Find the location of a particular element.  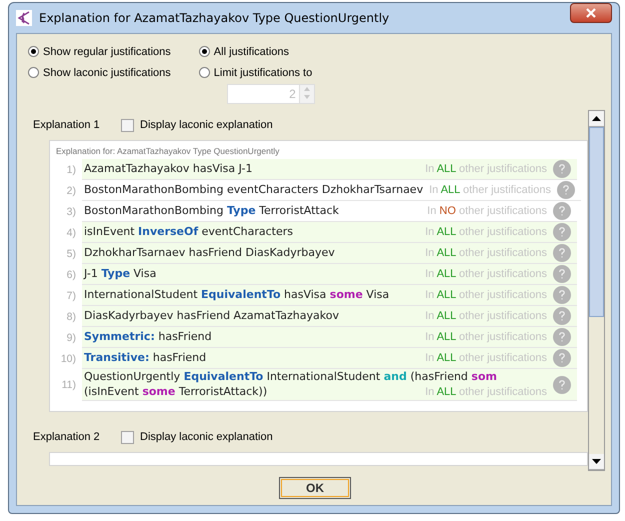

radio-option: Limit justifications to is located at coordinates (256, 72).